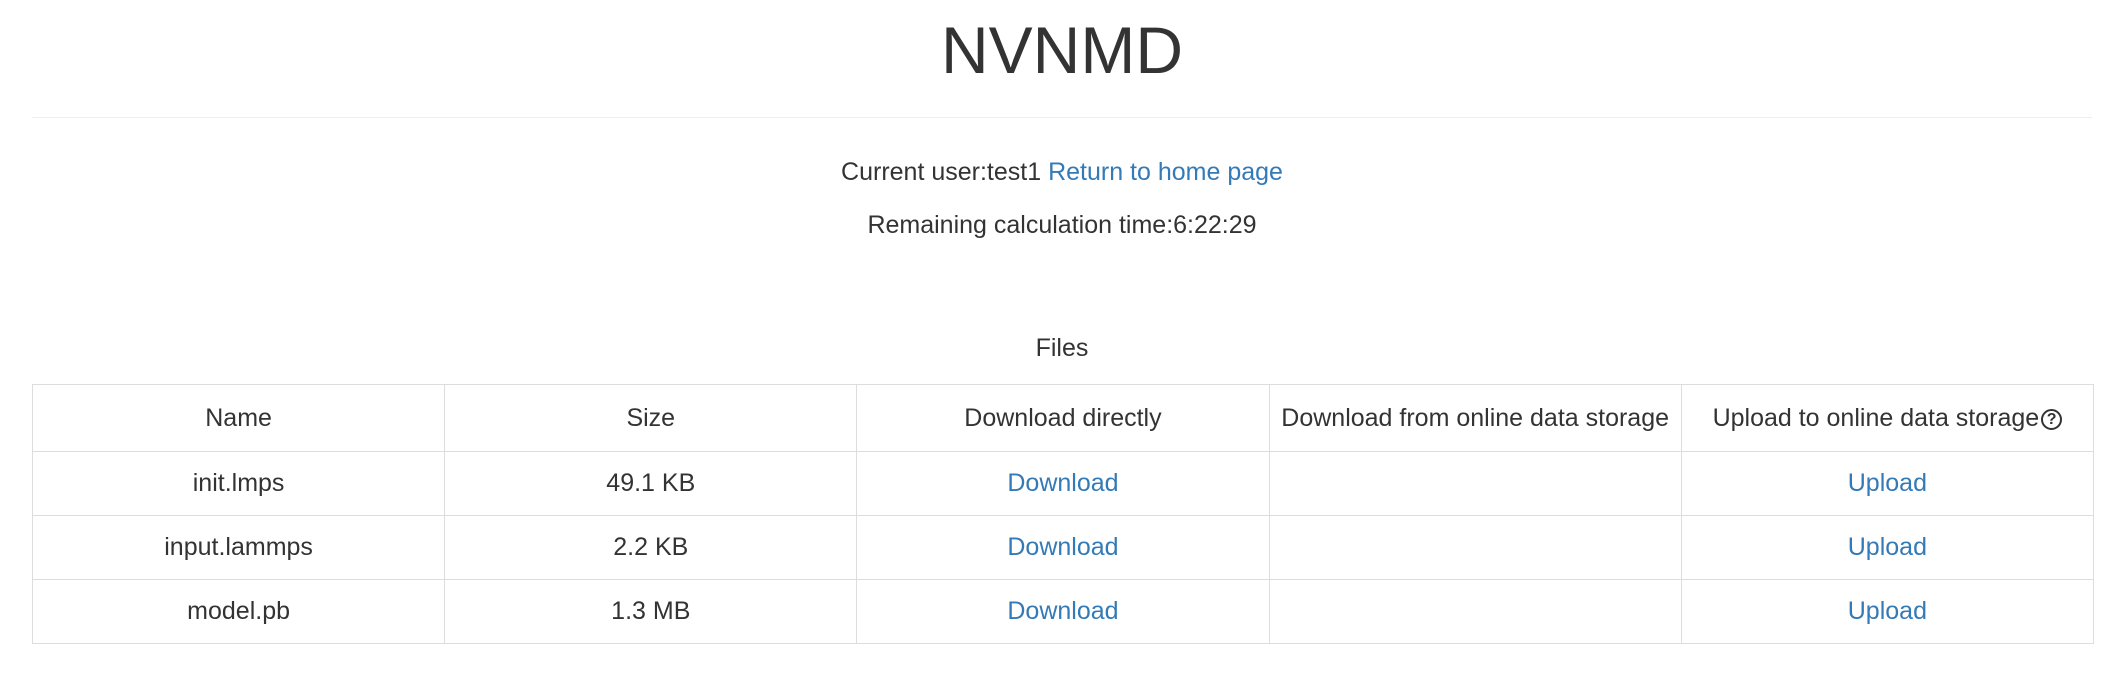 The height and width of the screenshot is (676, 2124). I want to click on column-header-download-online: Download from online data storage, so click(1475, 418).